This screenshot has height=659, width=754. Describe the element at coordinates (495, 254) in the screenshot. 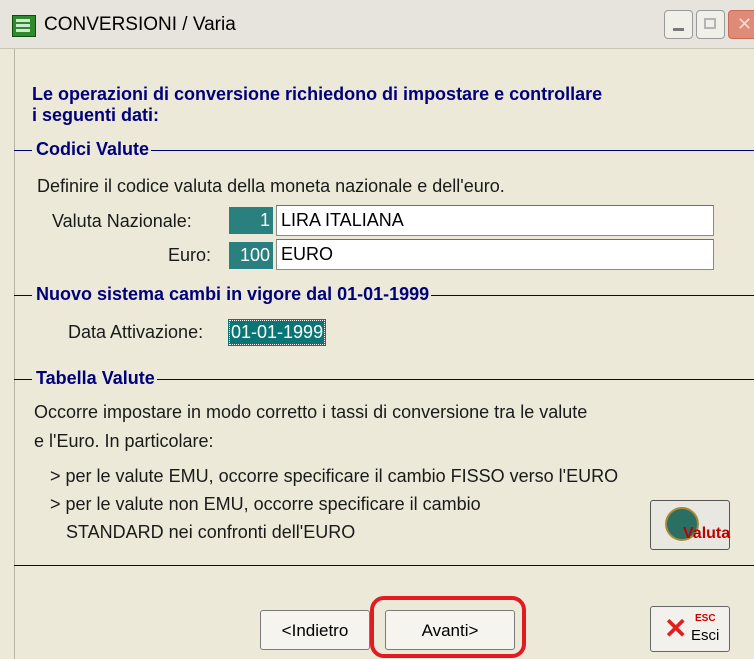

I see `euro-name-field: EURO` at that location.